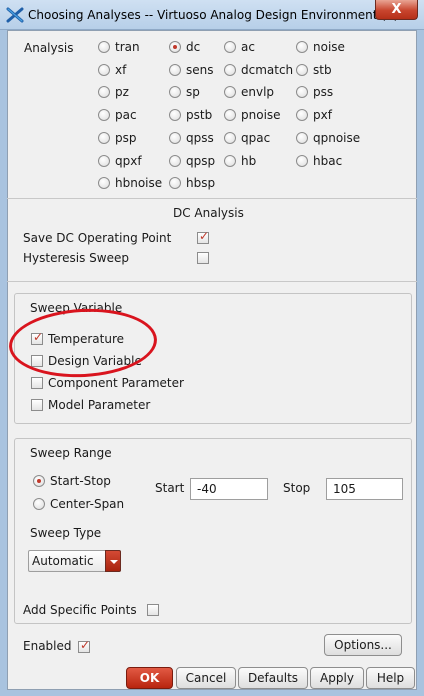  Describe the element at coordinates (149, 678) in the screenshot. I see `ok-button: OK` at that location.